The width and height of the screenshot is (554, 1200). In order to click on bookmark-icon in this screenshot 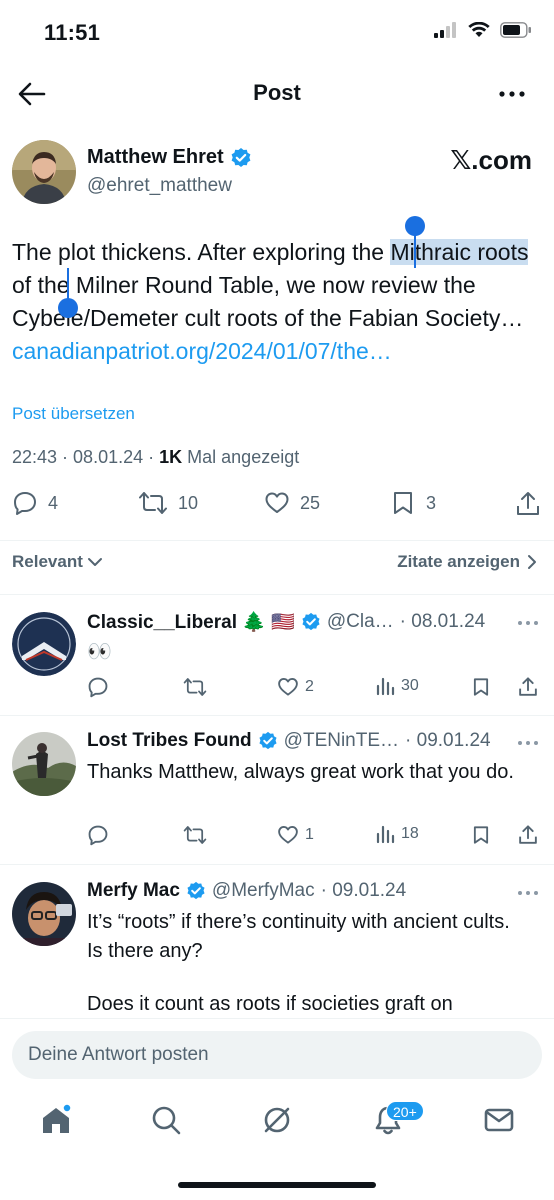, I will do `click(481, 687)`.